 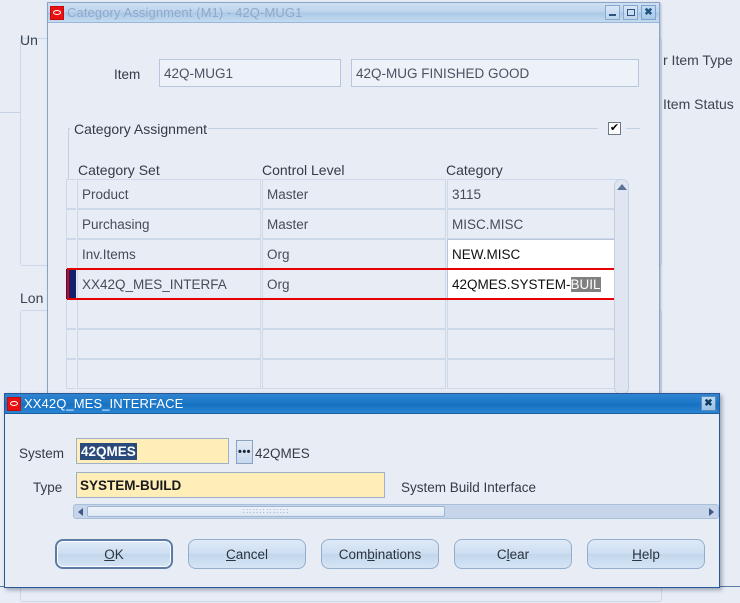 What do you see at coordinates (104, 403) in the screenshot?
I see `lov-dialog-title: XX42Q_MES_INTERFACE` at bounding box center [104, 403].